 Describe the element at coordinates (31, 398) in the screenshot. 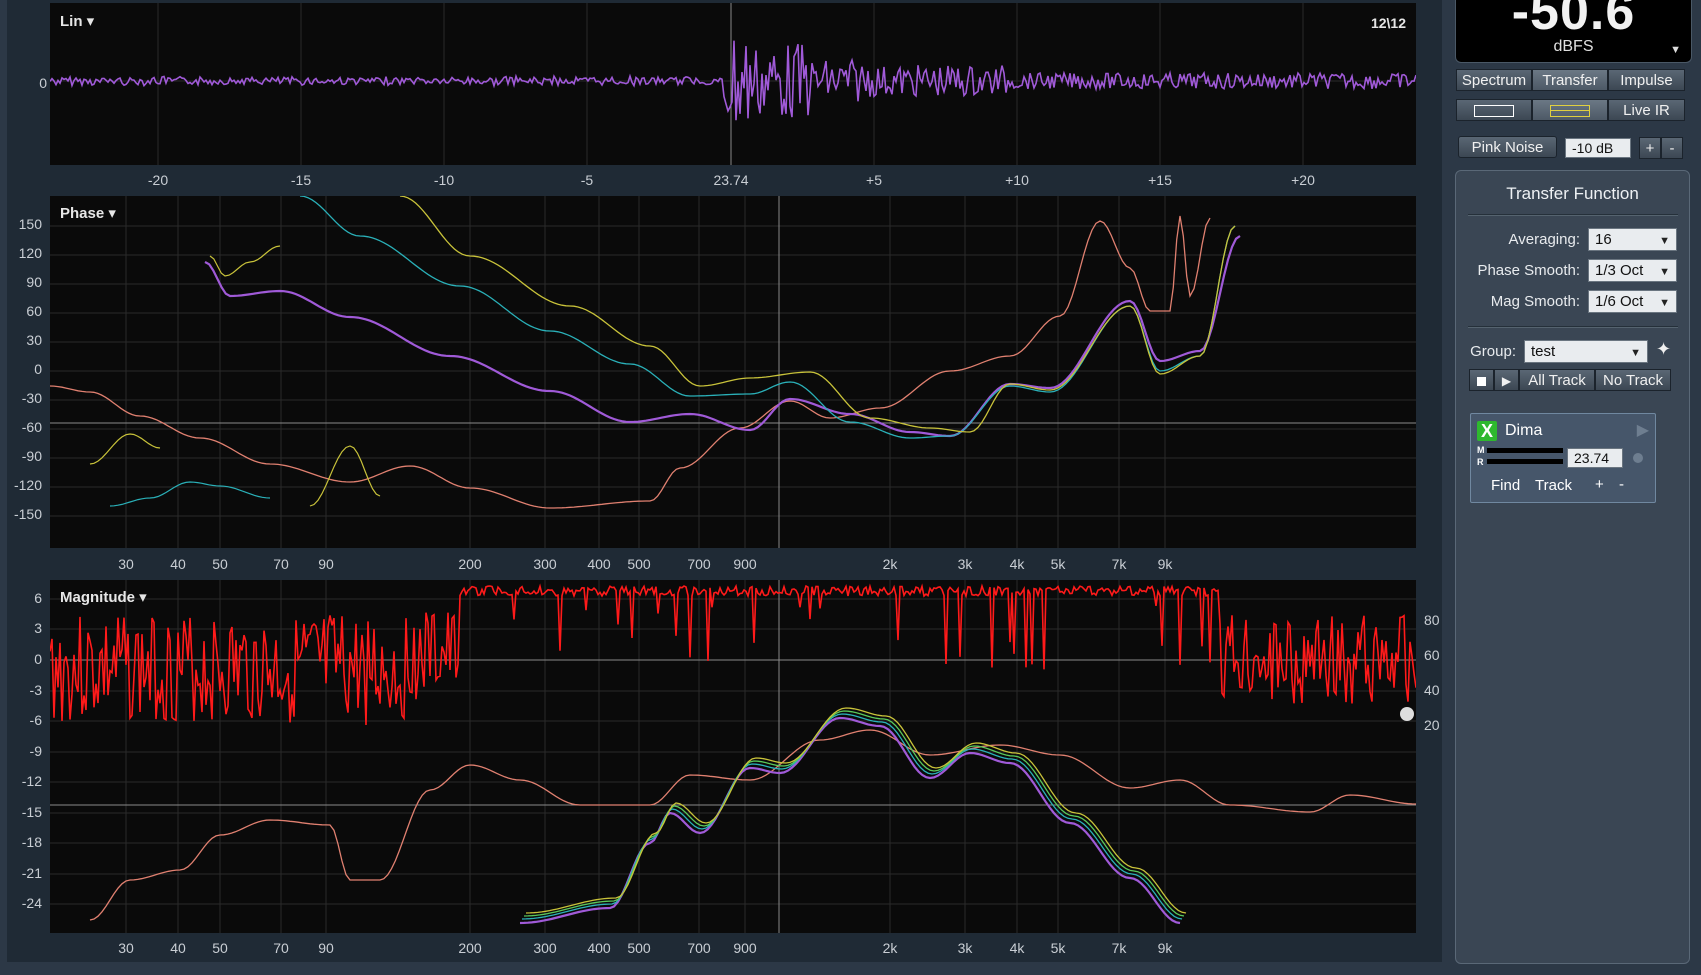

I see `tick-label: -30` at that location.